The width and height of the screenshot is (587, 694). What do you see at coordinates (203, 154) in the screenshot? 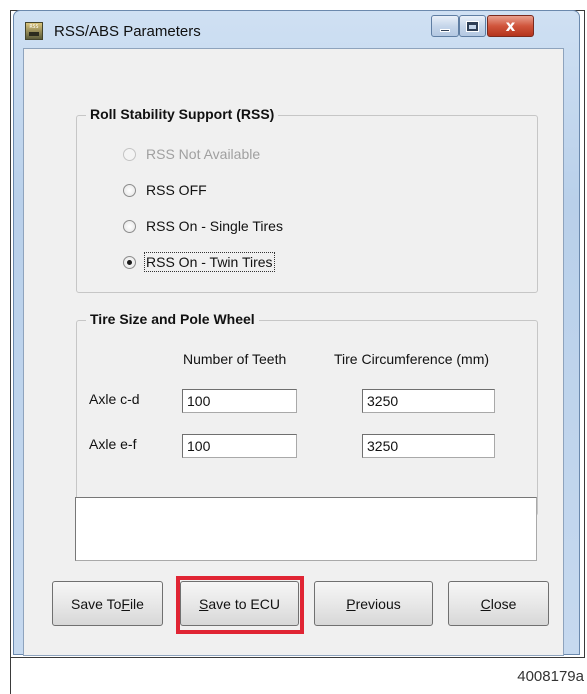
I see `radio-label: RSS Not Available` at bounding box center [203, 154].